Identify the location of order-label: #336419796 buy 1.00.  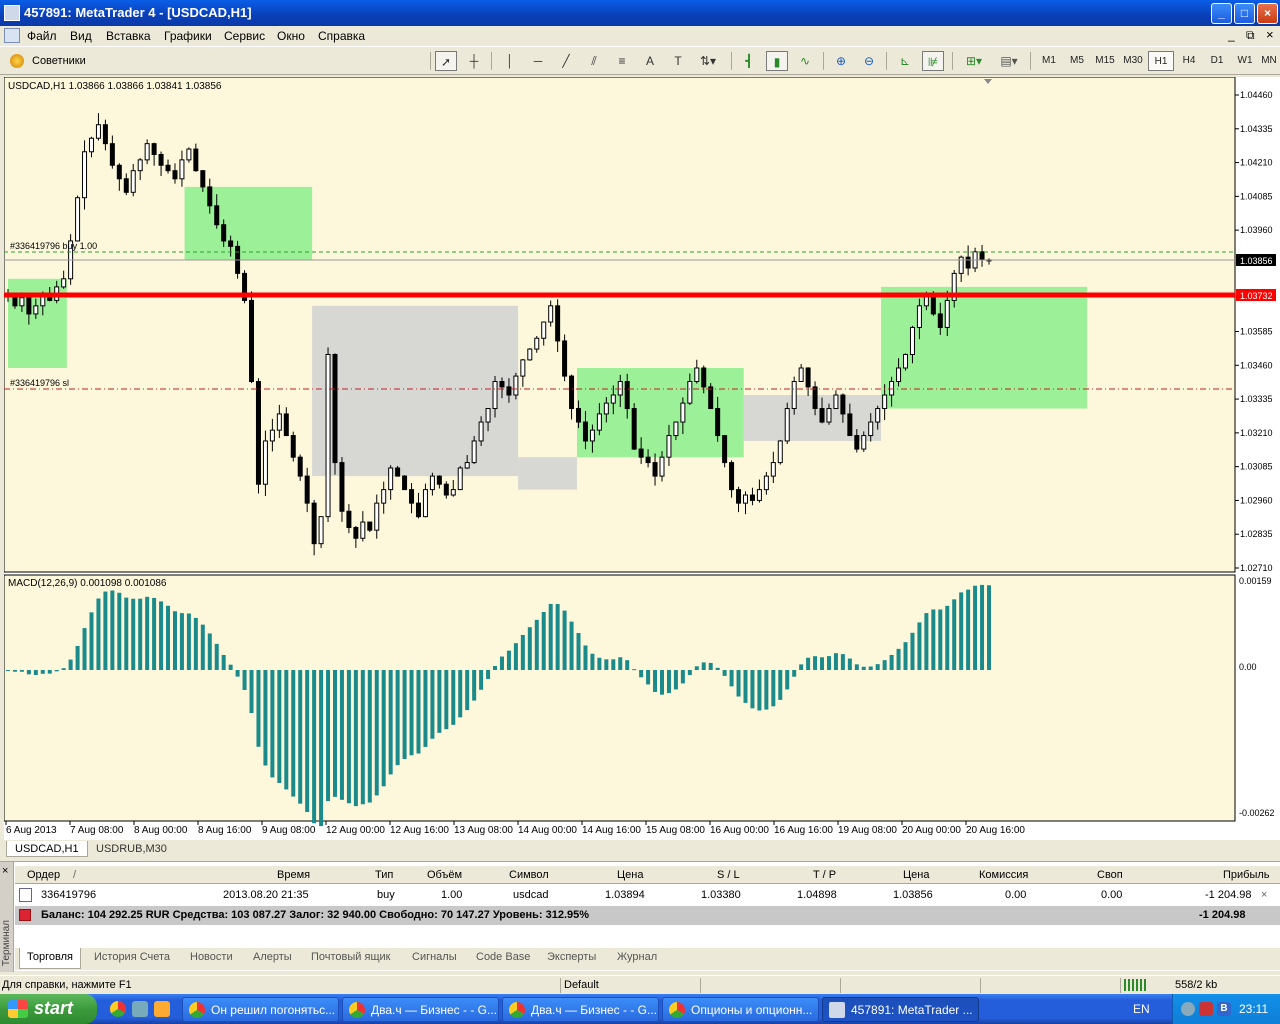
(53, 246).